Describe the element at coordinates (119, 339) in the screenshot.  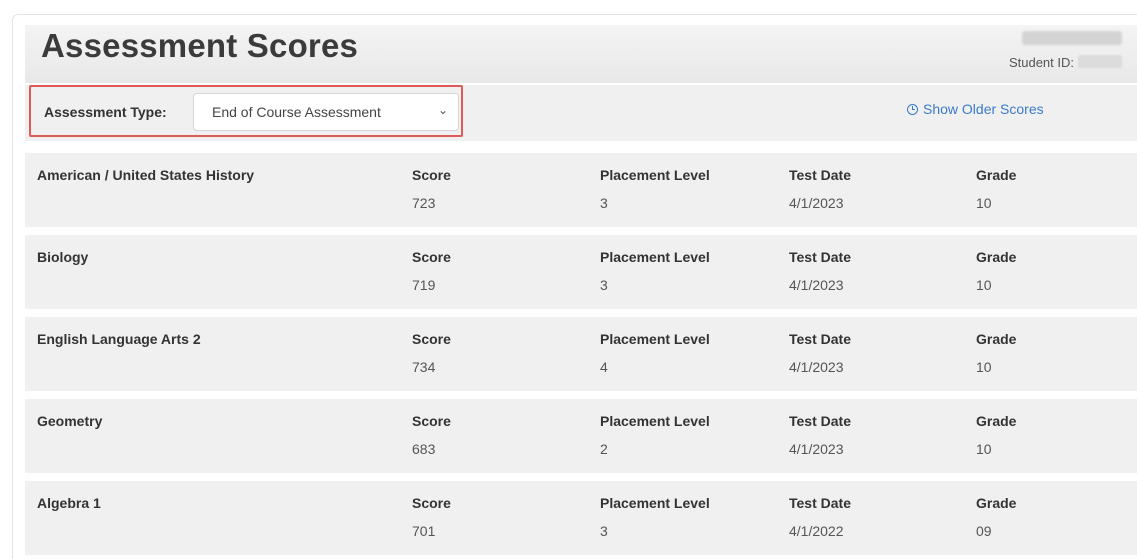
I see `subject-name: English Language Arts 2` at that location.